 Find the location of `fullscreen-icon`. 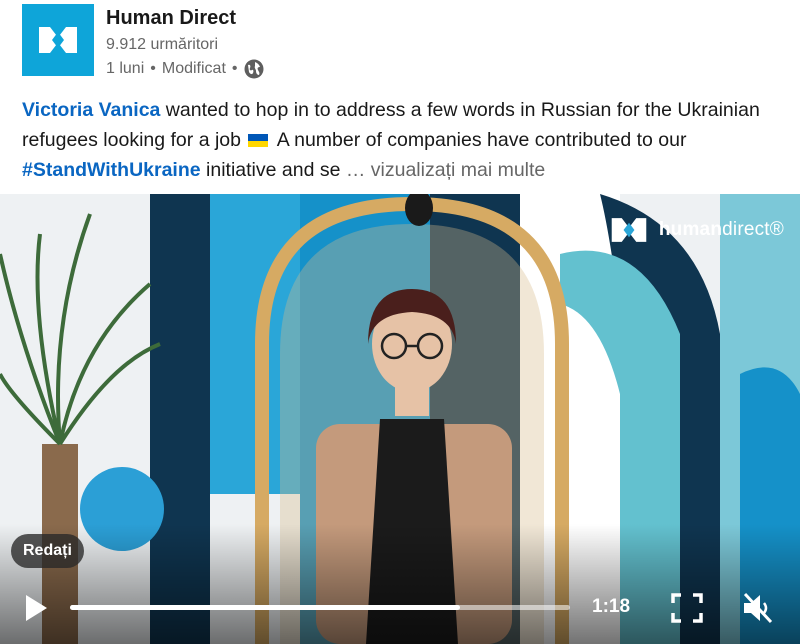

fullscreen-icon is located at coordinates (687, 608).